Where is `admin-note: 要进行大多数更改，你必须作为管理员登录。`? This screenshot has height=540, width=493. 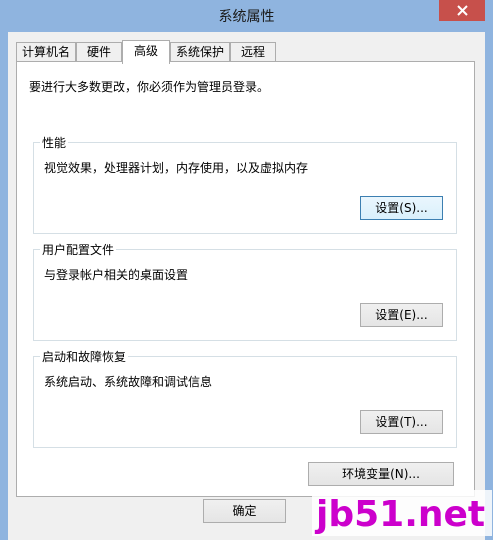 admin-note: 要进行大多数更改，你必须作为管理员登录。 is located at coordinates (149, 87).